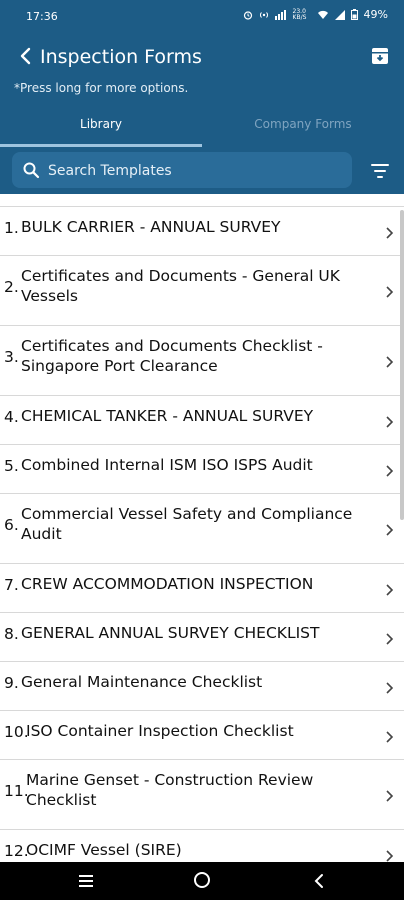 This screenshot has width=404, height=900. I want to click on active-tab-indicator, so click(101, 145).